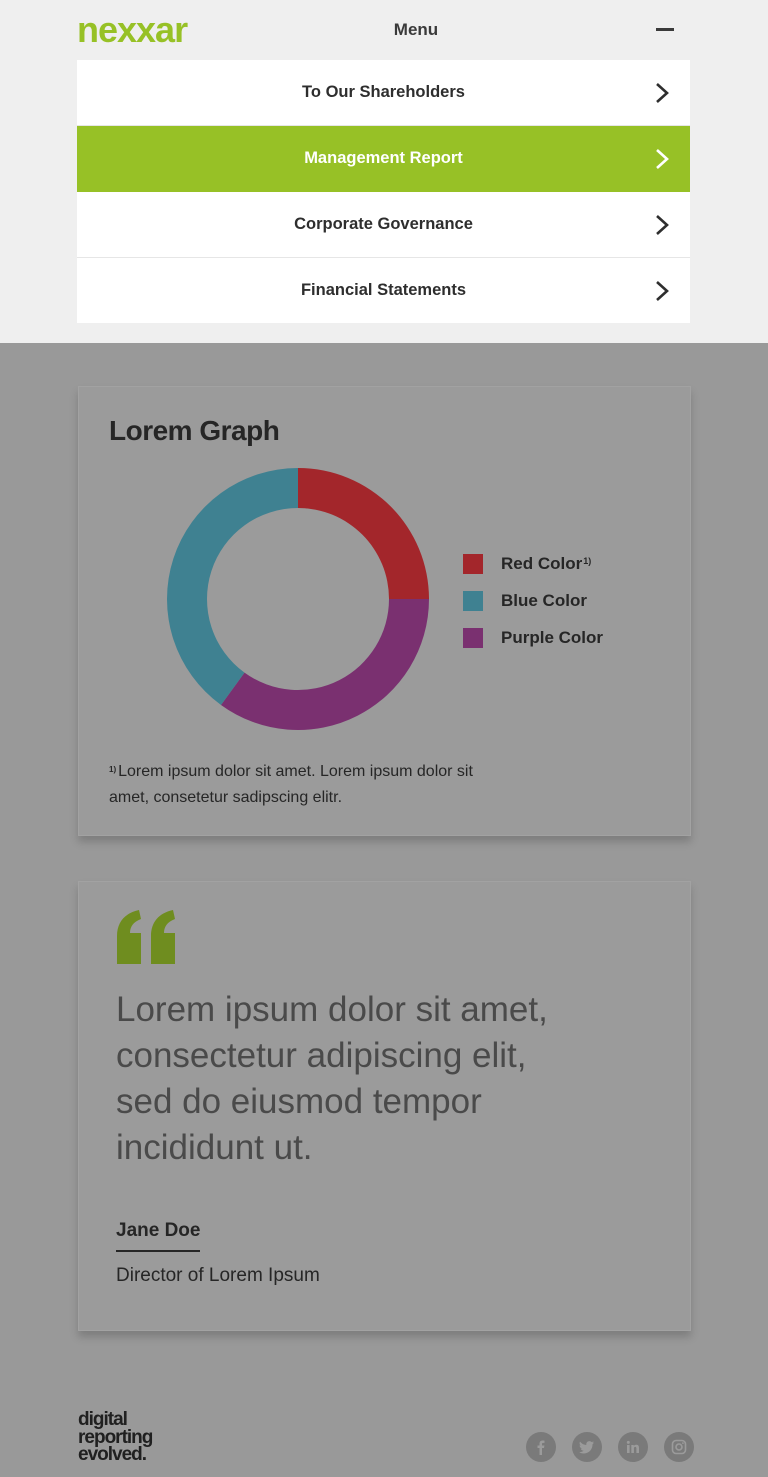 The height and width of the screenshot is (1477, 768). I want to click on donut-slice-purple-color, so click(325, 664).